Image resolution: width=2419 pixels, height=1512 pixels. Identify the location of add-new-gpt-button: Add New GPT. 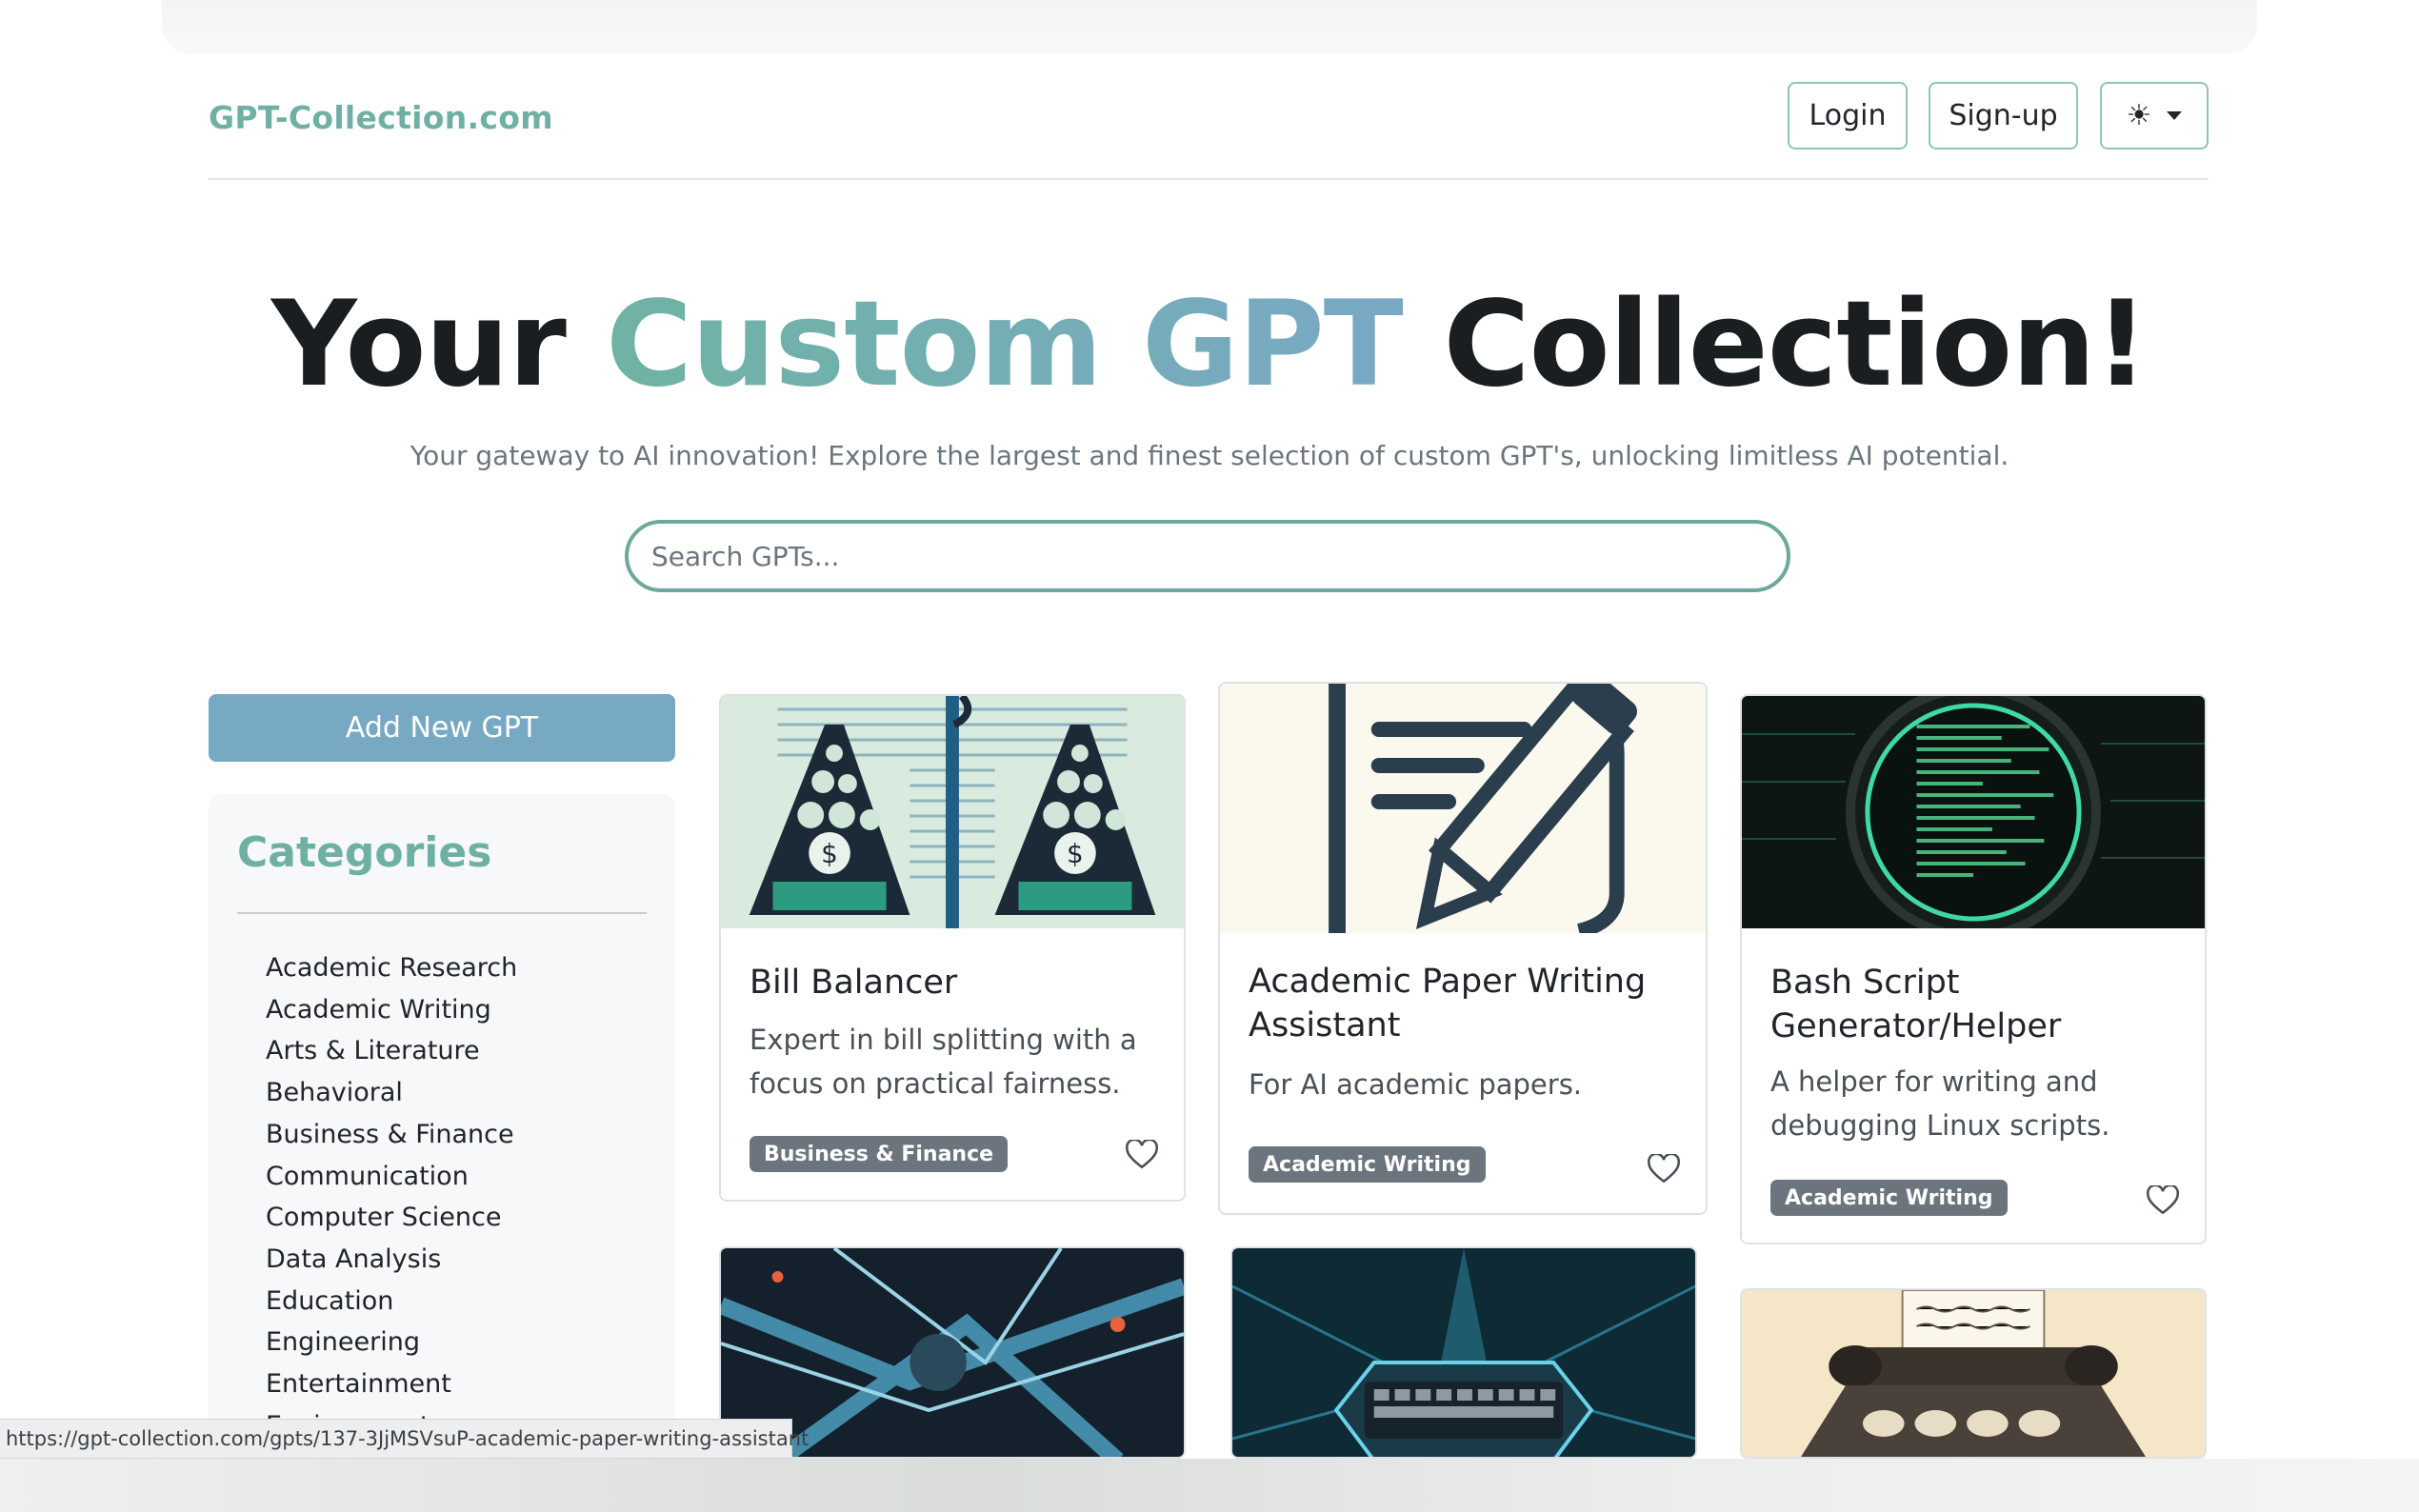
(442, 728).